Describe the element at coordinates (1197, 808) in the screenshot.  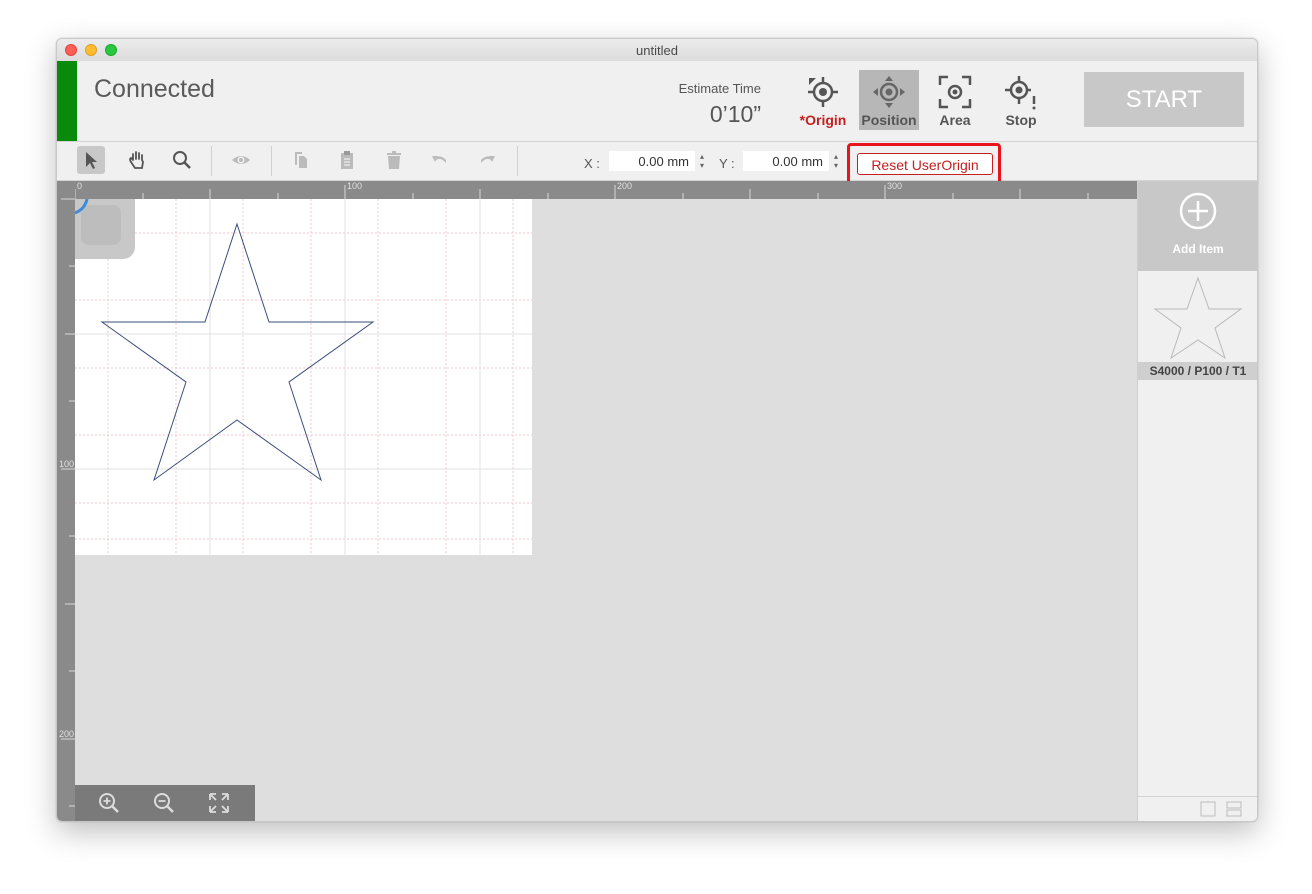
I see `panel-footer` at that location.